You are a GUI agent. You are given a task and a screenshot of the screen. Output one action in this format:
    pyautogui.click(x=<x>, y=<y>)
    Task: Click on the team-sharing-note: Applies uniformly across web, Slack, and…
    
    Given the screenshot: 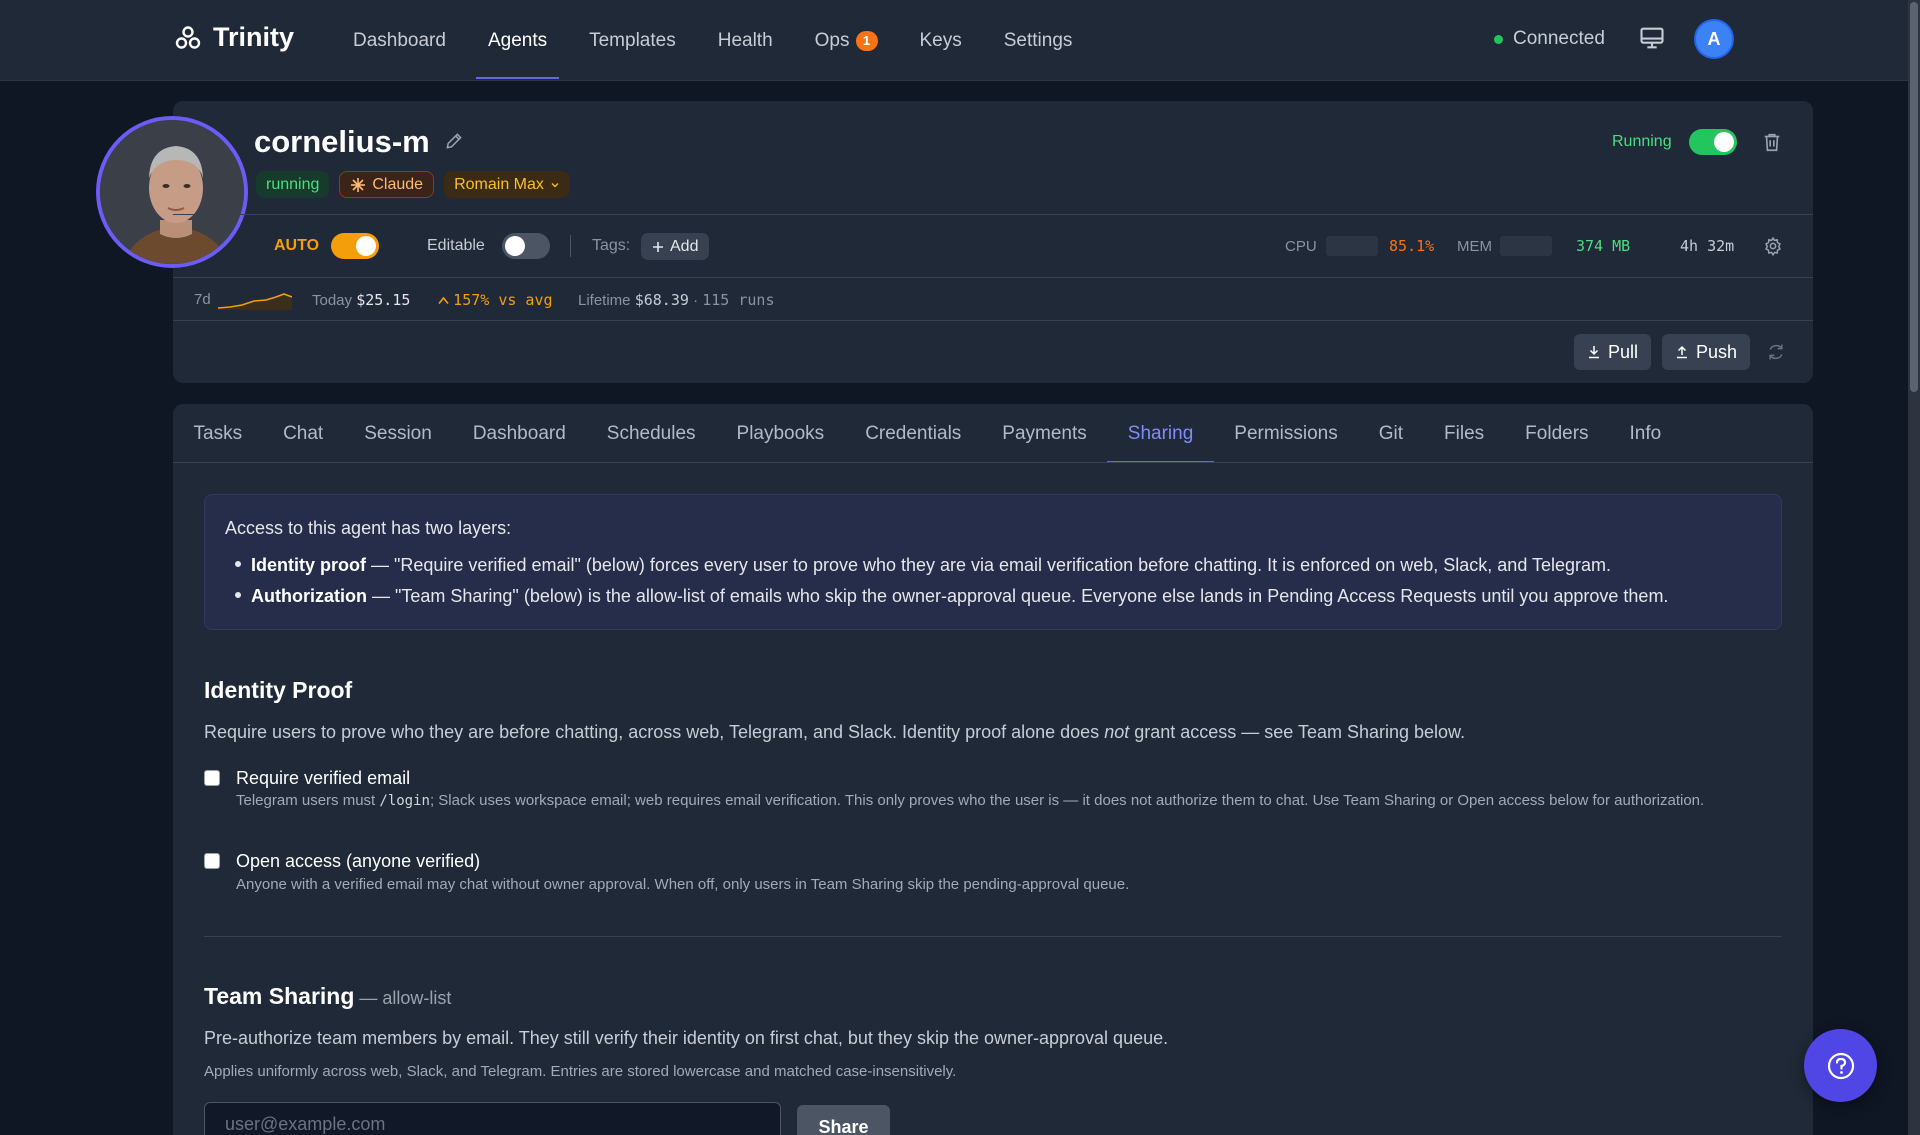 What is the action you would take?
    pyautogui.click(x=580, y=1071)
    